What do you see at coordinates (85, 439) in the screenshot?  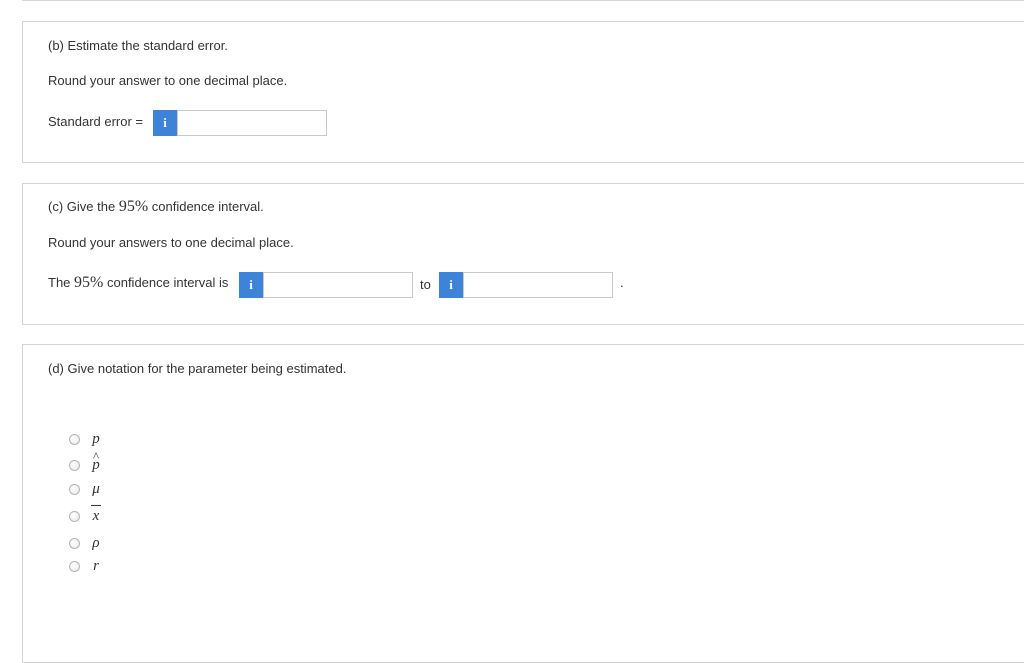 I see `option-p: p` at bounding box center [85, 439].